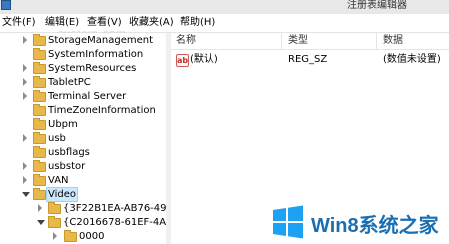 The width and height of the screenshot is (449, 244). I want to click on tree-item-label: usbstor, so click(67, 166).